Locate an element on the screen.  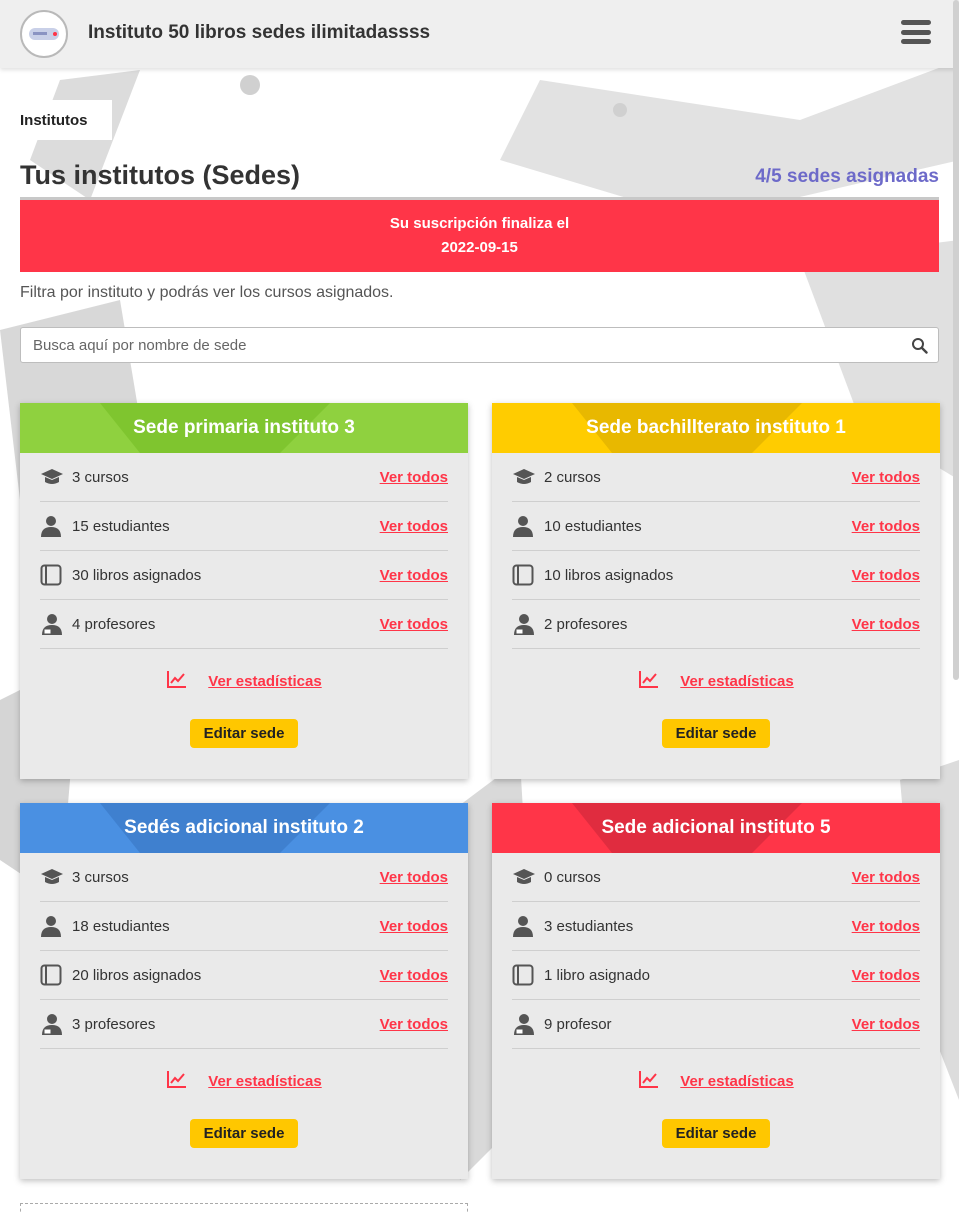
libros-count: 1 libro asignado is located at coordinates (597, 975).